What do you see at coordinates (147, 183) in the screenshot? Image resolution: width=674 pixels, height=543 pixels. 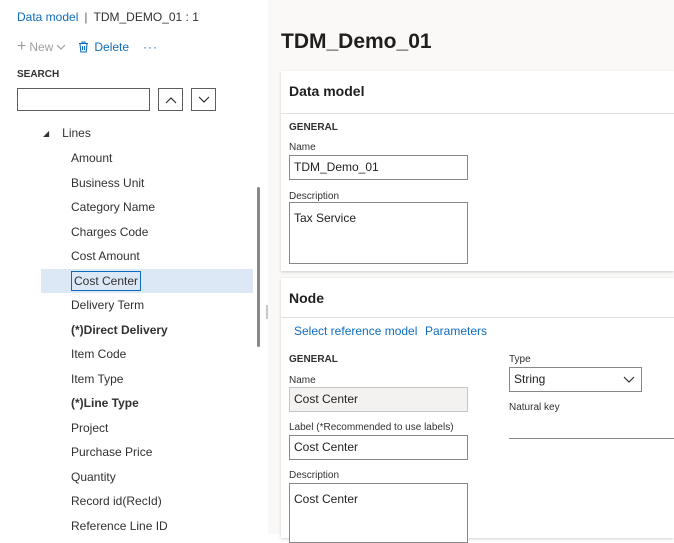 I see `tree-item: Business Unit` at bounding box center [147, 183].